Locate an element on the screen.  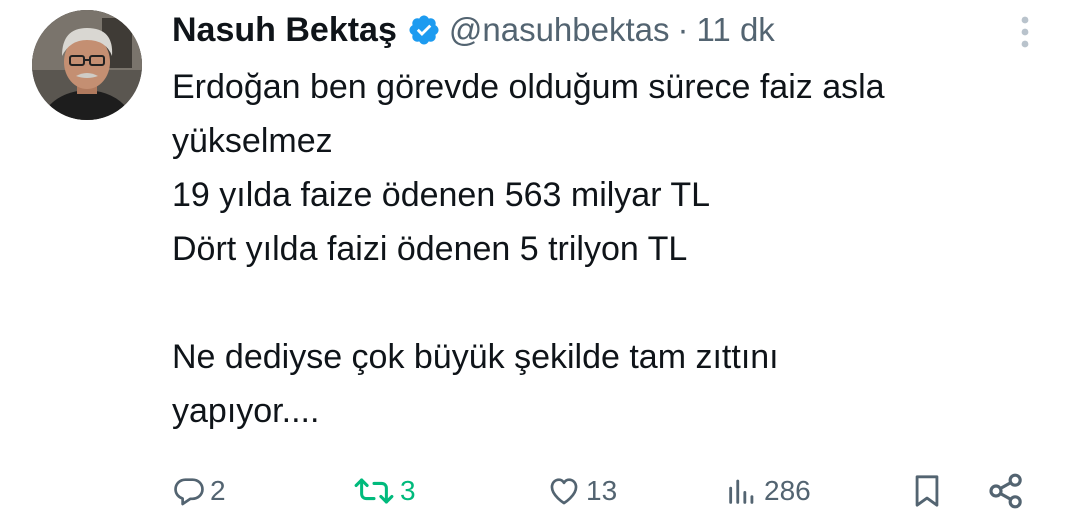
tweet-line: Ne dediyse çok büyük şekilde tam zıttını is located at coordinates (475, 357).